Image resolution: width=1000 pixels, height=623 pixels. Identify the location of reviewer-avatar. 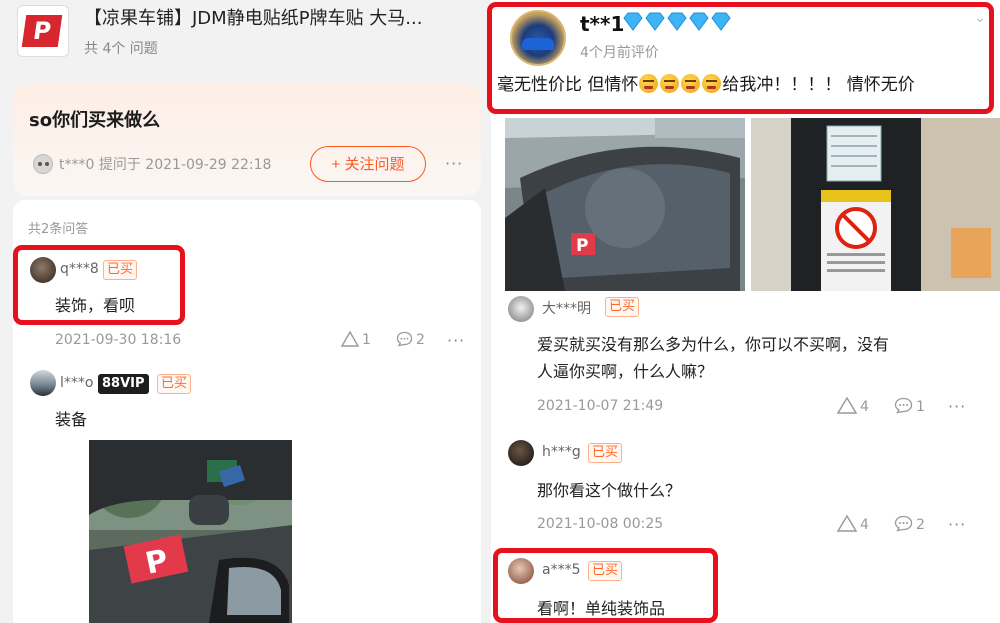
(538, 38).